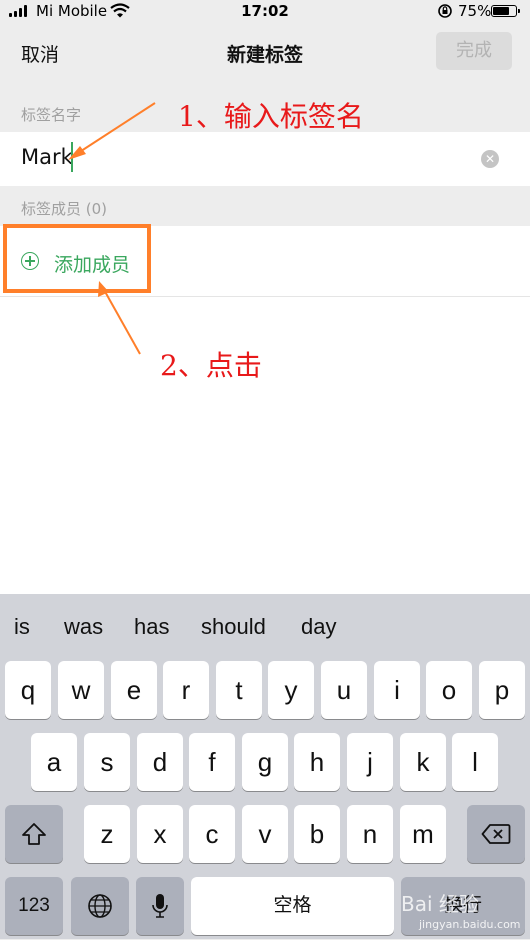  Describe the element at coordinates (211, 365) in the screenshot. I see `annotation-step2: 2、点击` at that location.